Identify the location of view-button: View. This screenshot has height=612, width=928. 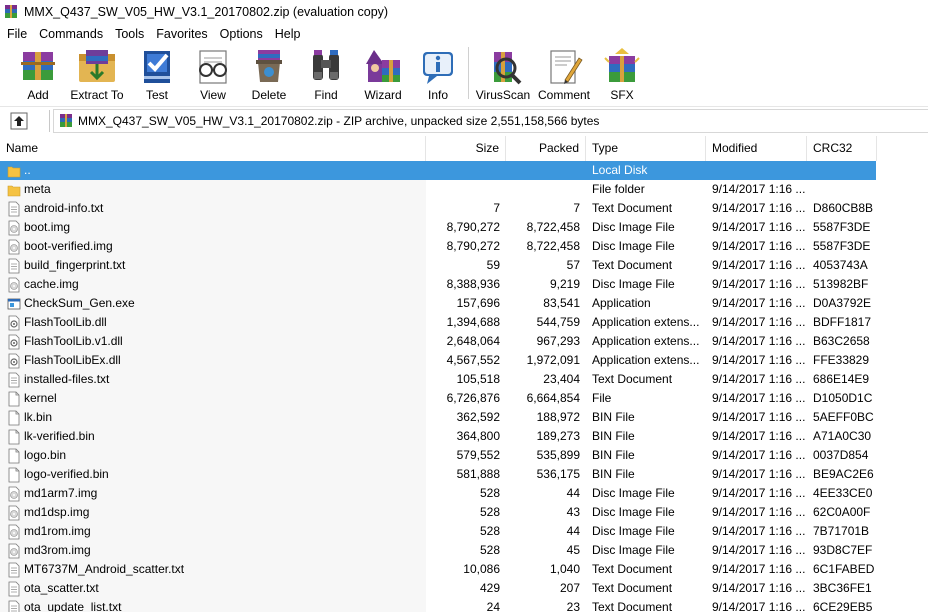
(213, 73).